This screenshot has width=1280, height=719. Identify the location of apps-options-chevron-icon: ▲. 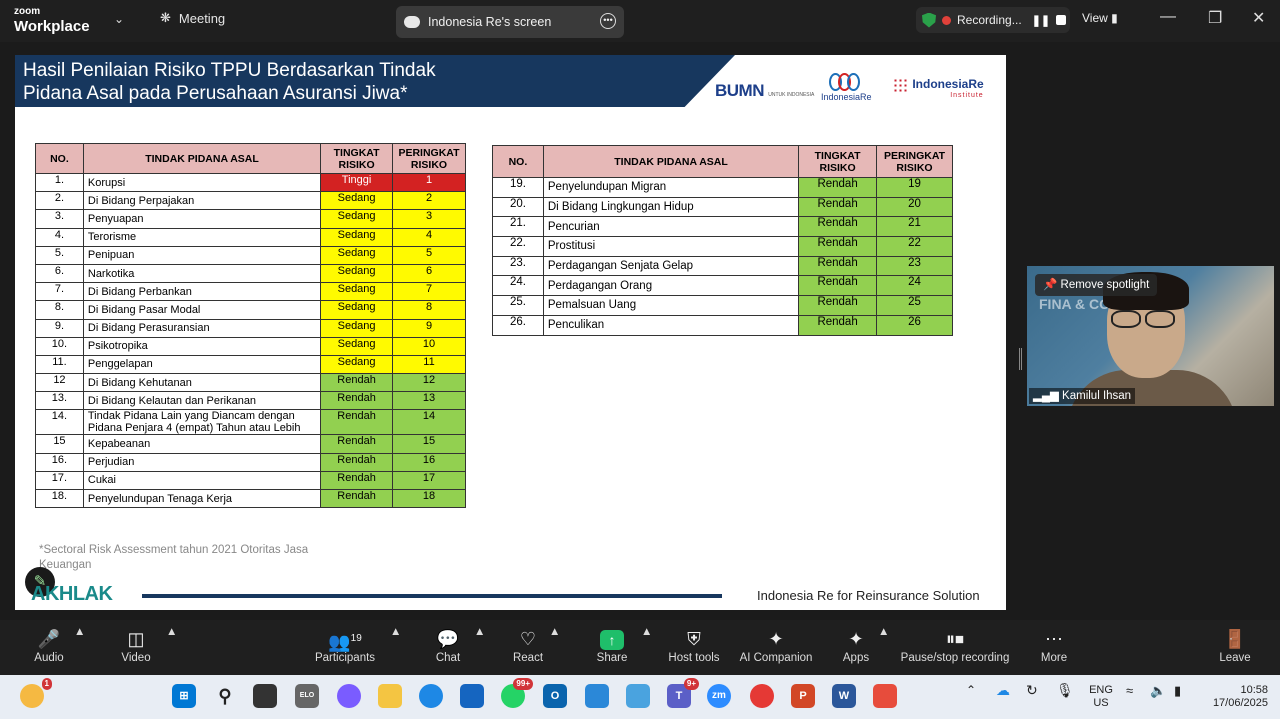
(883, 632).